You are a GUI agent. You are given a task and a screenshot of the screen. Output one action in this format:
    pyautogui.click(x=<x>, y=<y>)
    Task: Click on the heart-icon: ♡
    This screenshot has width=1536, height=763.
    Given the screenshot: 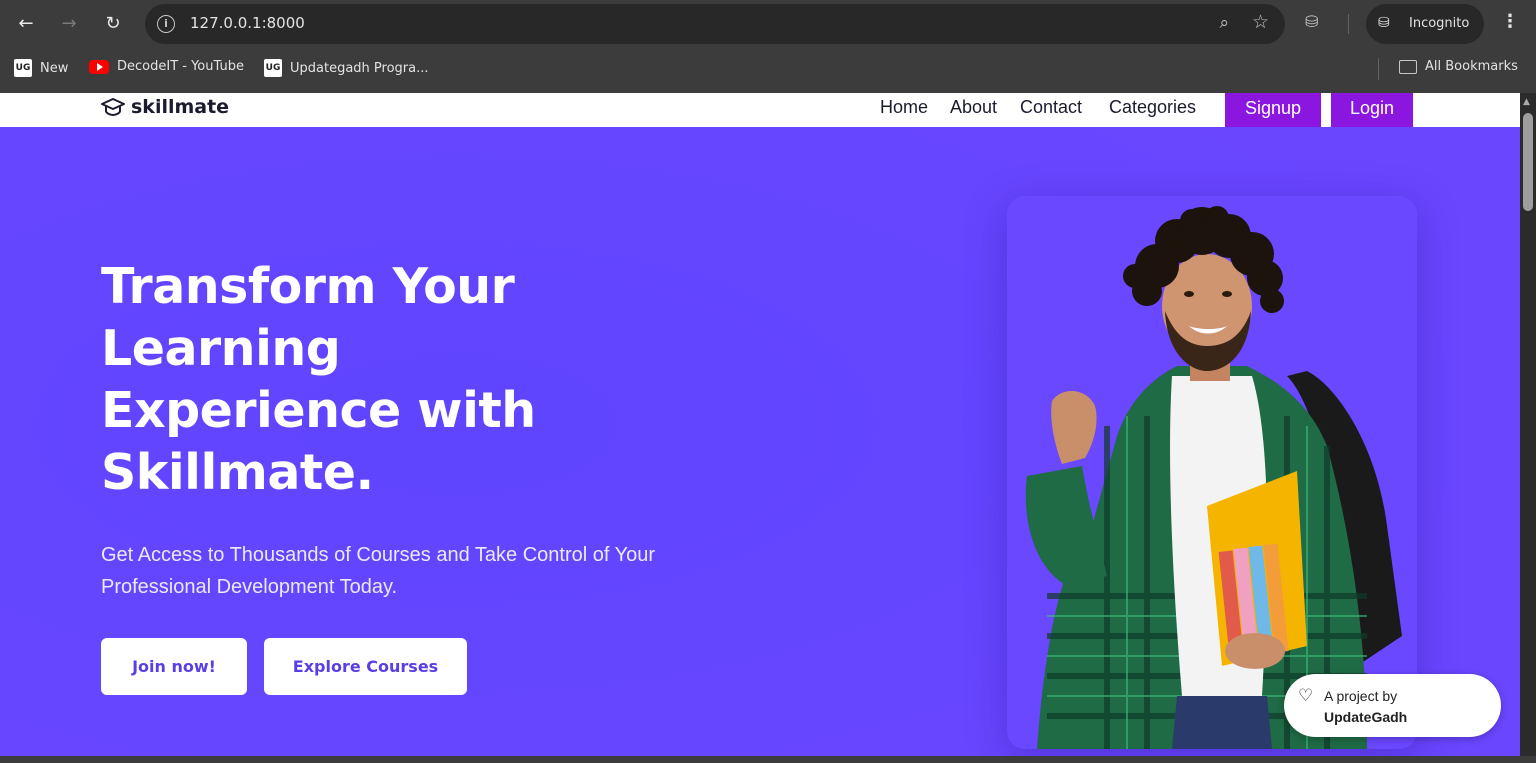 What is the action you would take?
    pyautogui.click(x=1306, y=696)
    